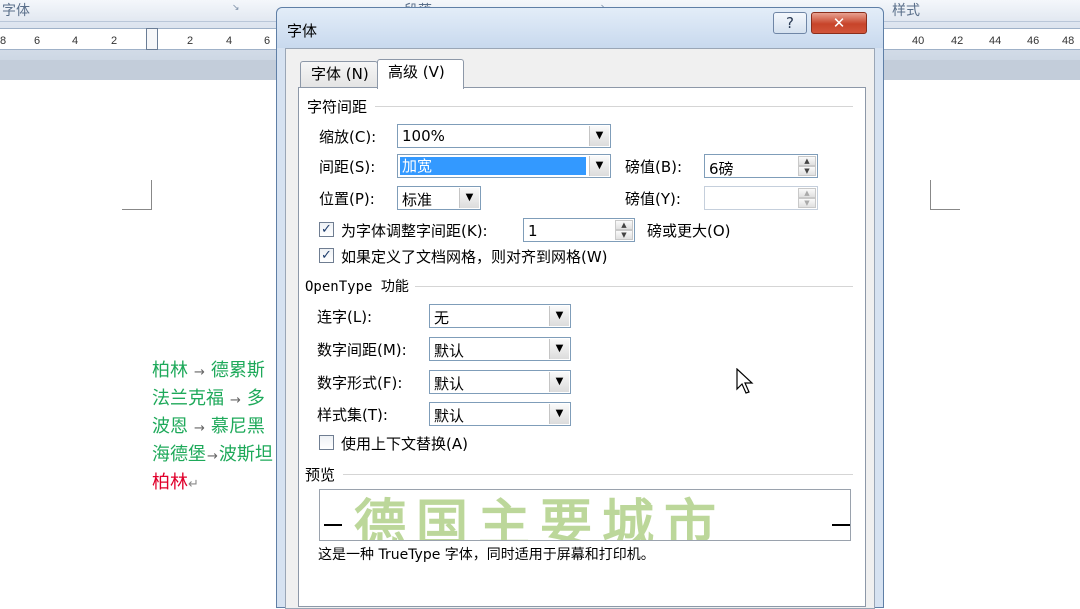 The width and height of the screenshot is (1080, 609). I want to click on position-by-label: 磅值(Y):, so click(653, 199).